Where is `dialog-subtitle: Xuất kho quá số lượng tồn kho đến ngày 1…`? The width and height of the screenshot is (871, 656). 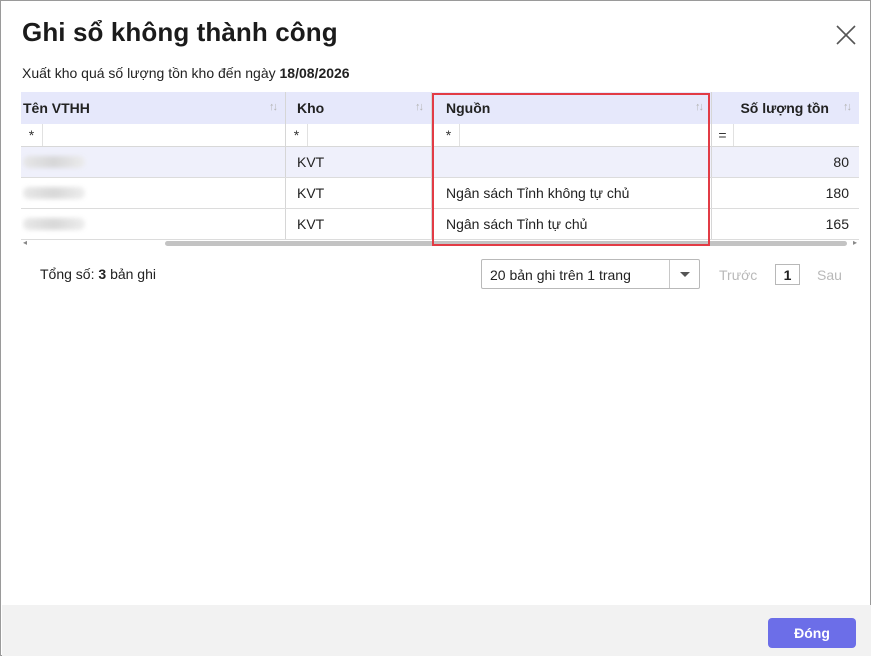 dialog-subtitle: Xuất kho quá số lượng tồn kho đến ngày 1… is located at coordinates (186, 73).